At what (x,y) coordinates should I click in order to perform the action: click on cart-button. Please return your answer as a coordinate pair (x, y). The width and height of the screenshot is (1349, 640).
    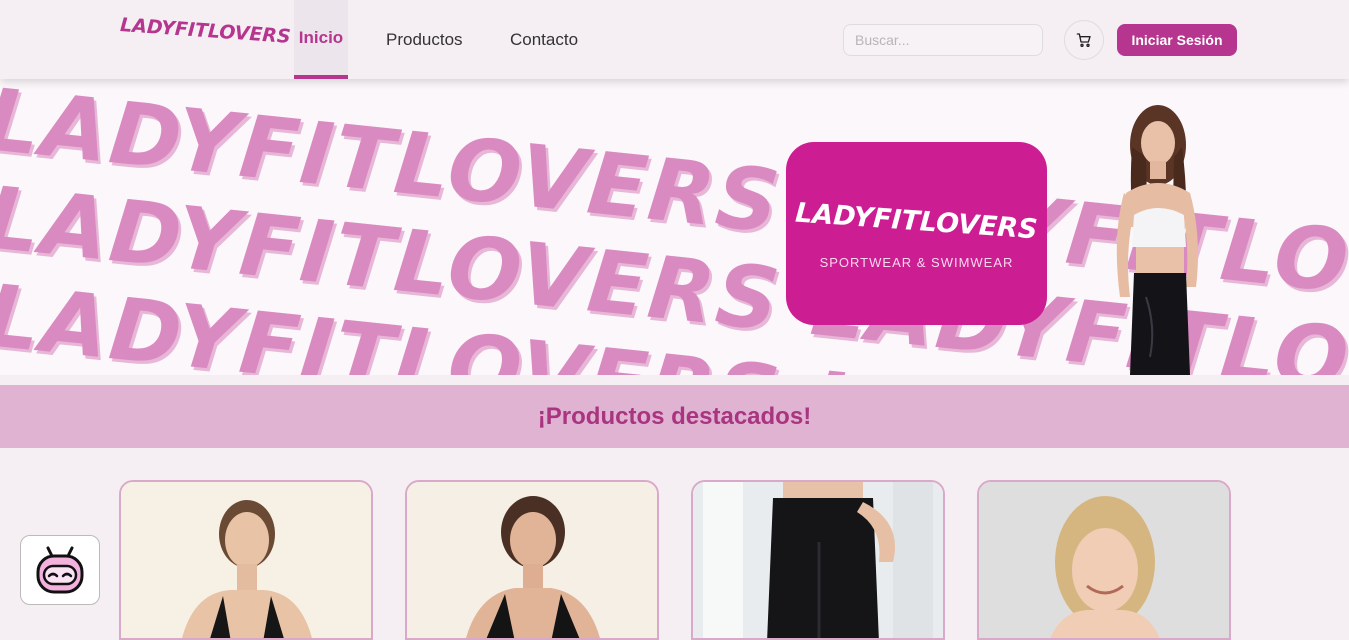
    Looking at the image, I should click on (1084, 40).